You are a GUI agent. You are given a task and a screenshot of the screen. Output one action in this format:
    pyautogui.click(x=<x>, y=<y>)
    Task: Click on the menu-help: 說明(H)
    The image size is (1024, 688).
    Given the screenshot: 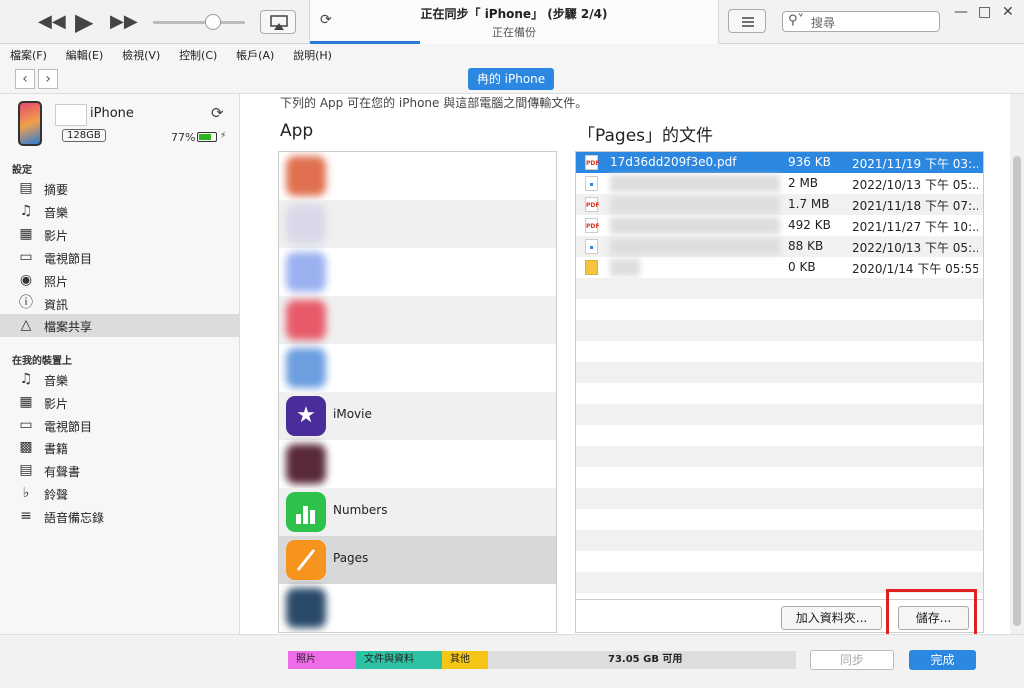 What is the action you would take?
    pyautogui.click(x=310, y=53)
    